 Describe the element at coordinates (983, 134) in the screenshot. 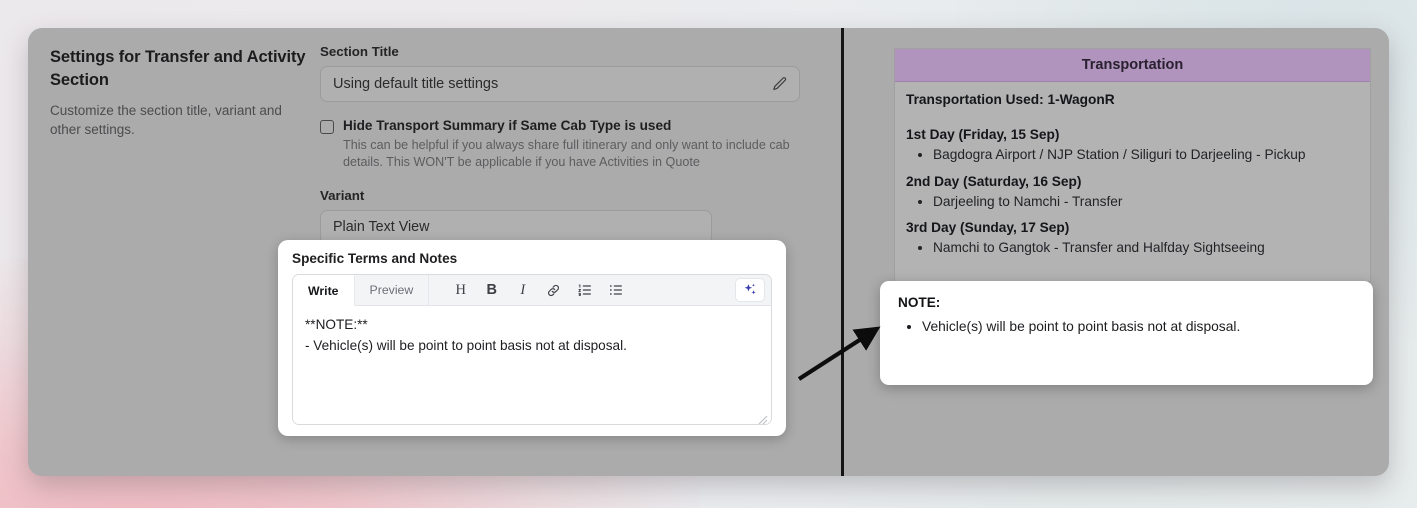

I see `day-heading: 1st Day (Friday, 15 Sep)` at that location.